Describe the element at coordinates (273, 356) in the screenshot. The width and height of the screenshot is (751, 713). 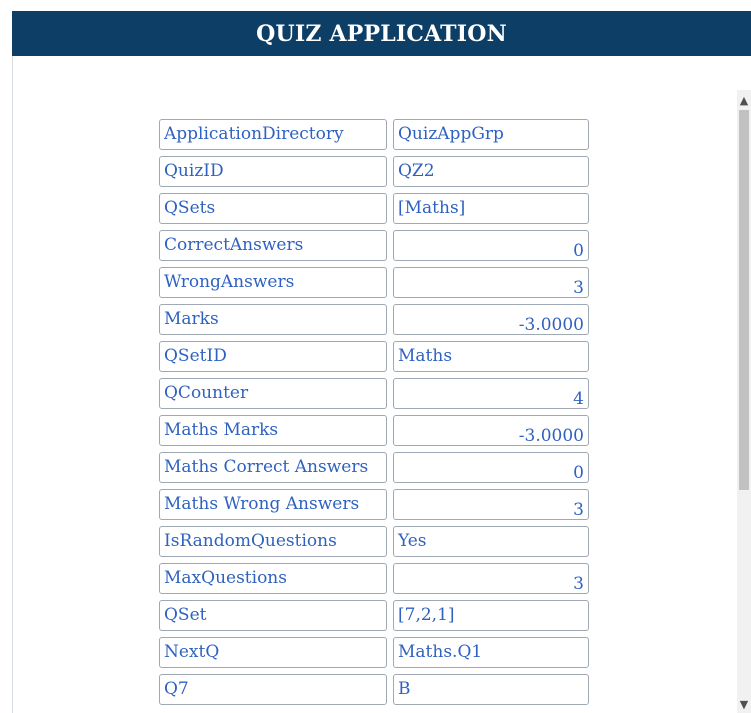
I see `variable-key: QSetID` at that location.